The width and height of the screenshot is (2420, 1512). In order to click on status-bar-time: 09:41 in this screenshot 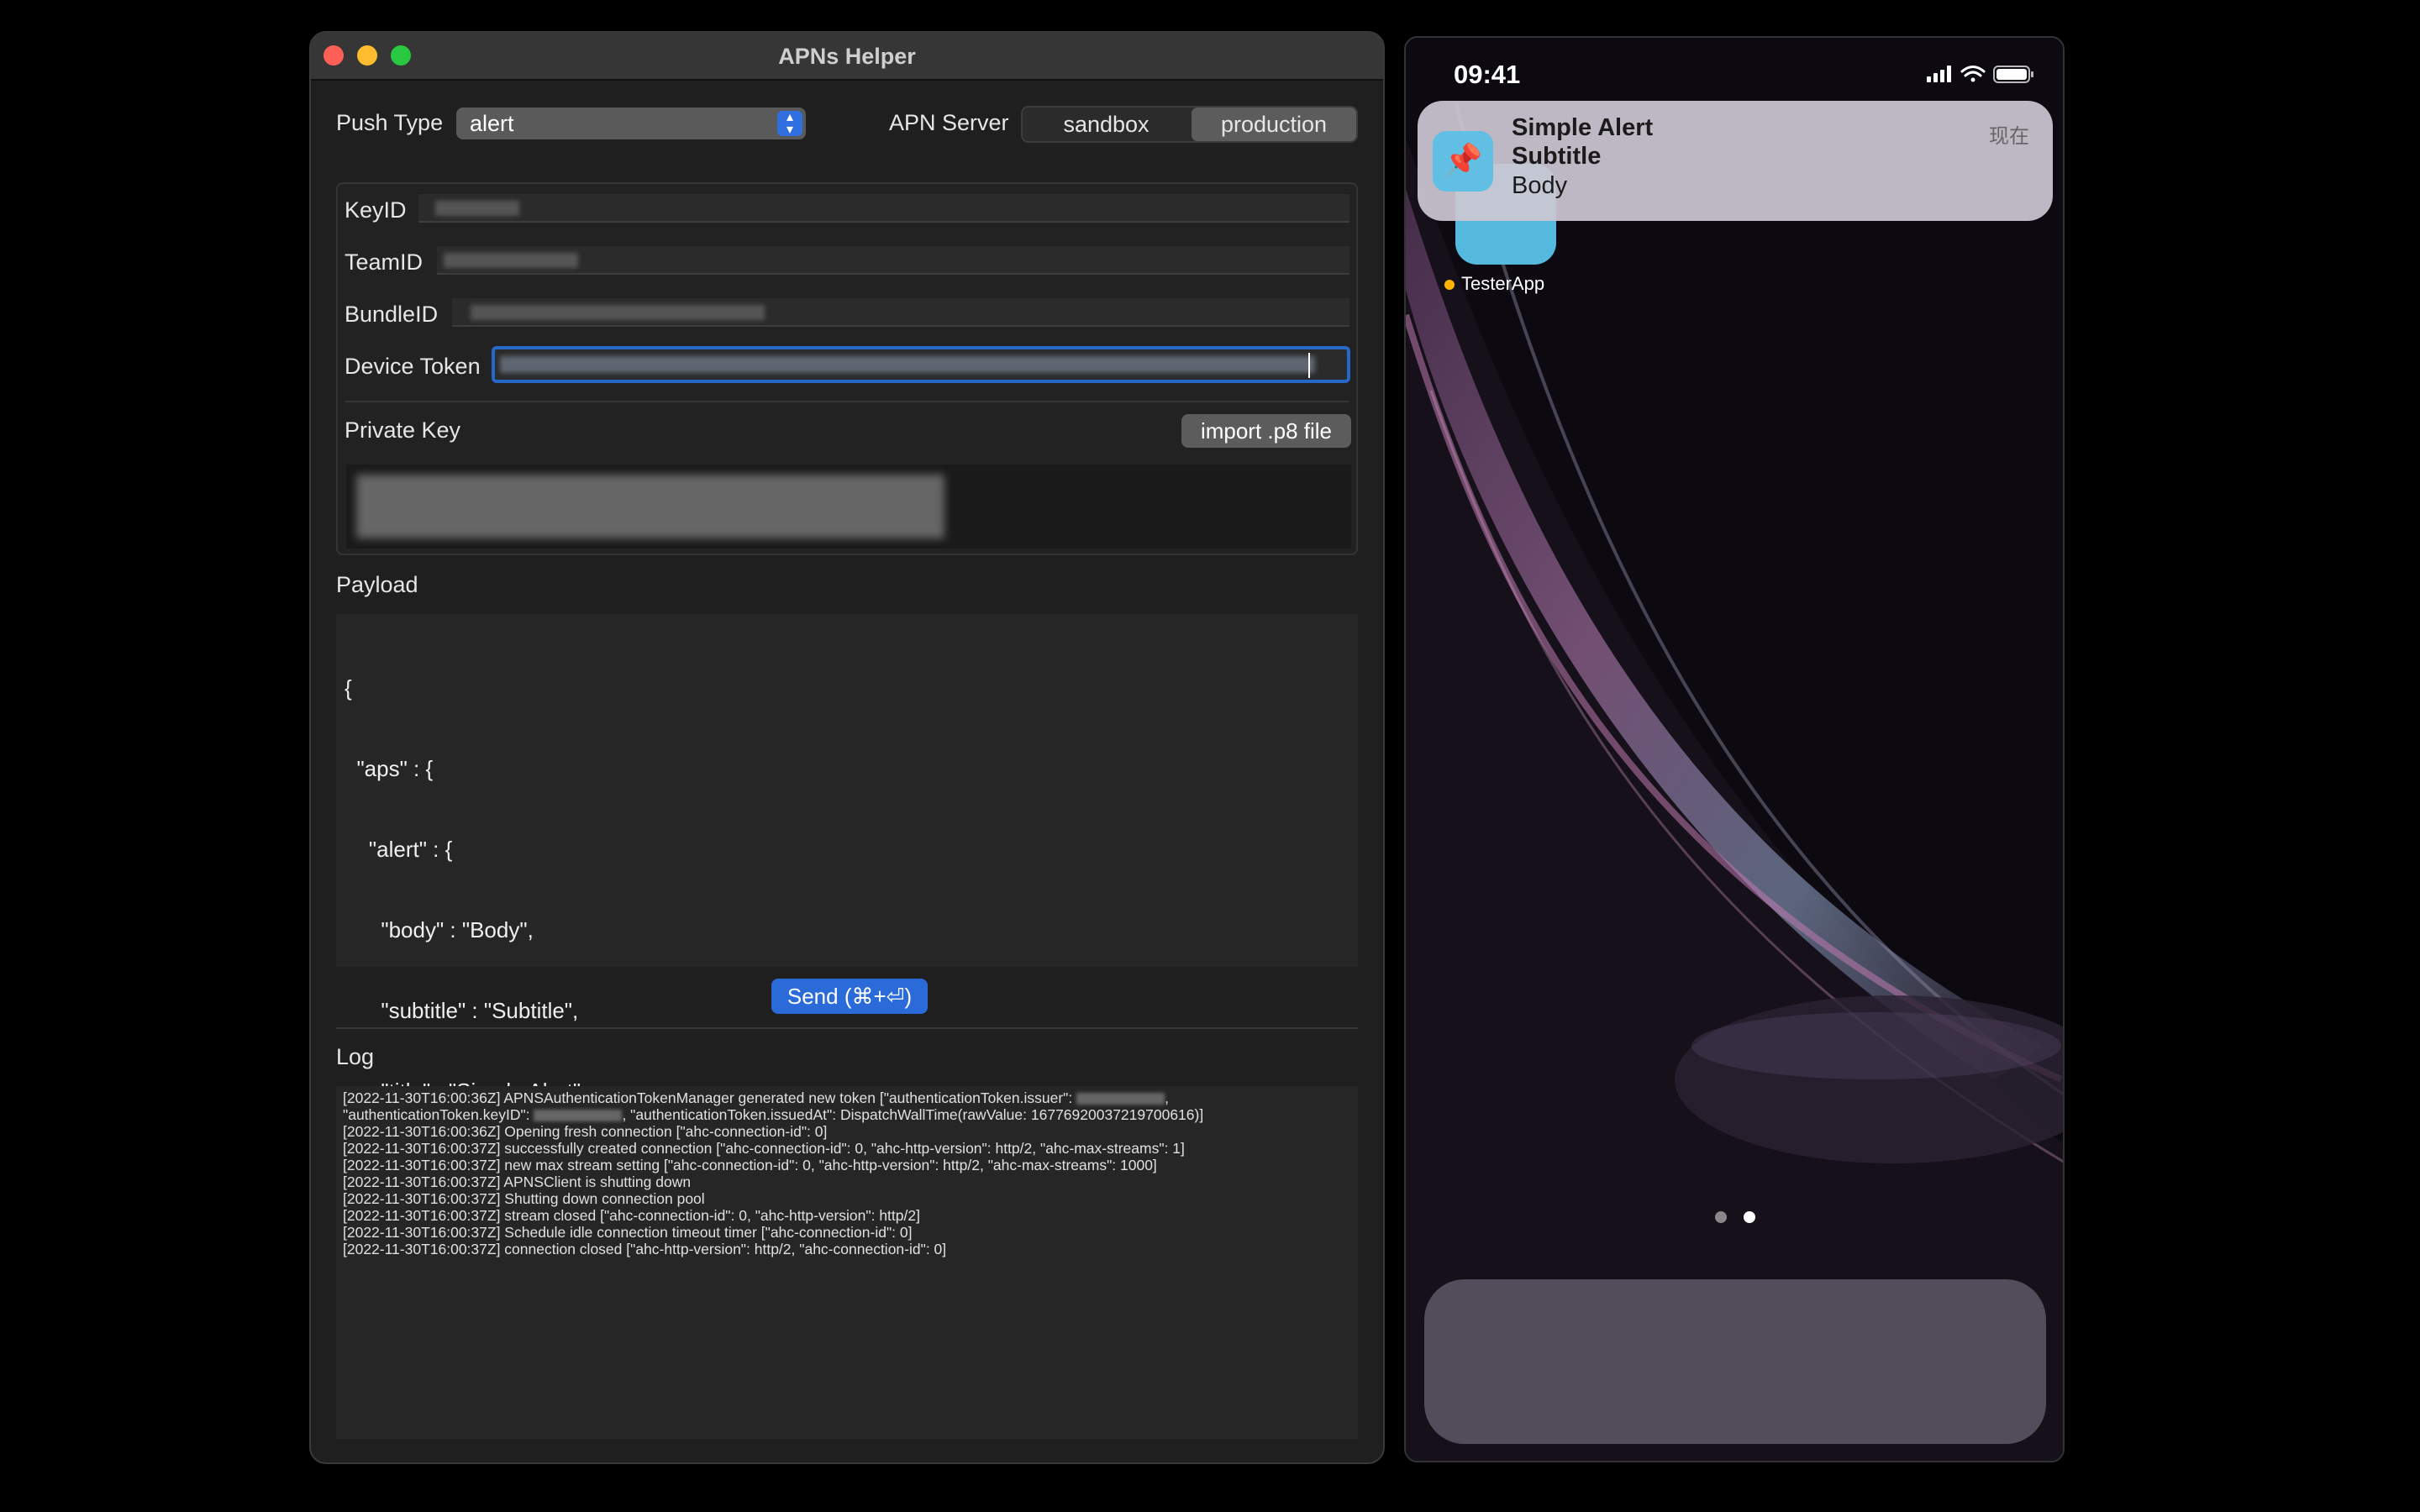, I will do `click(1487, 74)`.